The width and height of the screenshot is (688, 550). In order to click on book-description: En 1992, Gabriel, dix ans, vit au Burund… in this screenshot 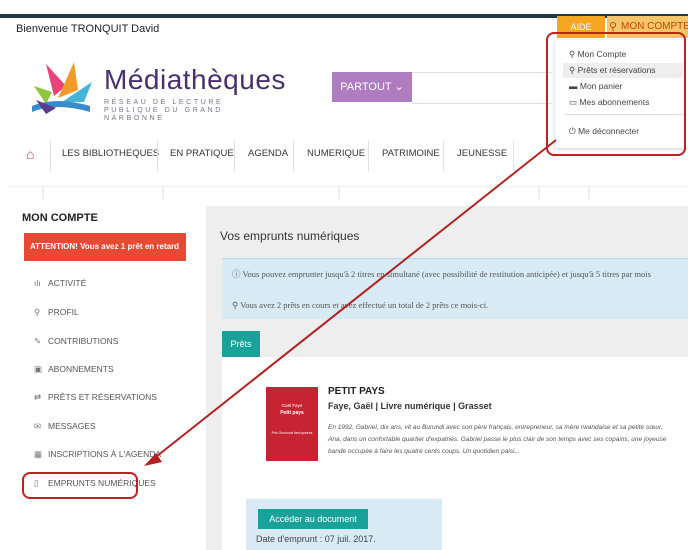, I will do `click(497, 439)`.